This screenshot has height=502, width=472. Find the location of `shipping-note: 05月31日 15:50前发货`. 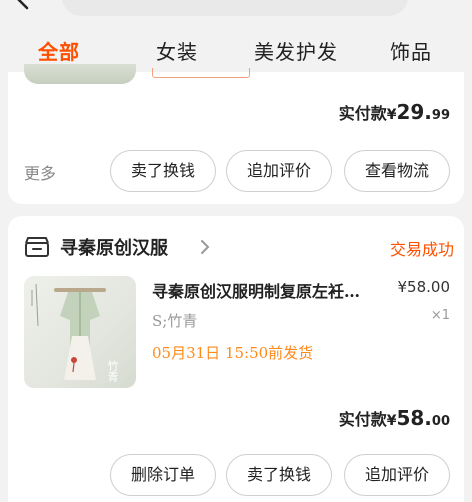

shipping-note: 05月31日 15:50前发货 is located at coordinates (233, 353).